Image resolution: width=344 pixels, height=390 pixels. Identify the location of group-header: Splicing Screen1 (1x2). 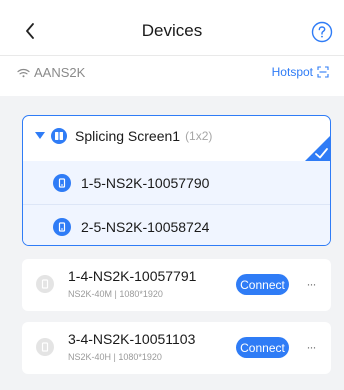
(176, 136).